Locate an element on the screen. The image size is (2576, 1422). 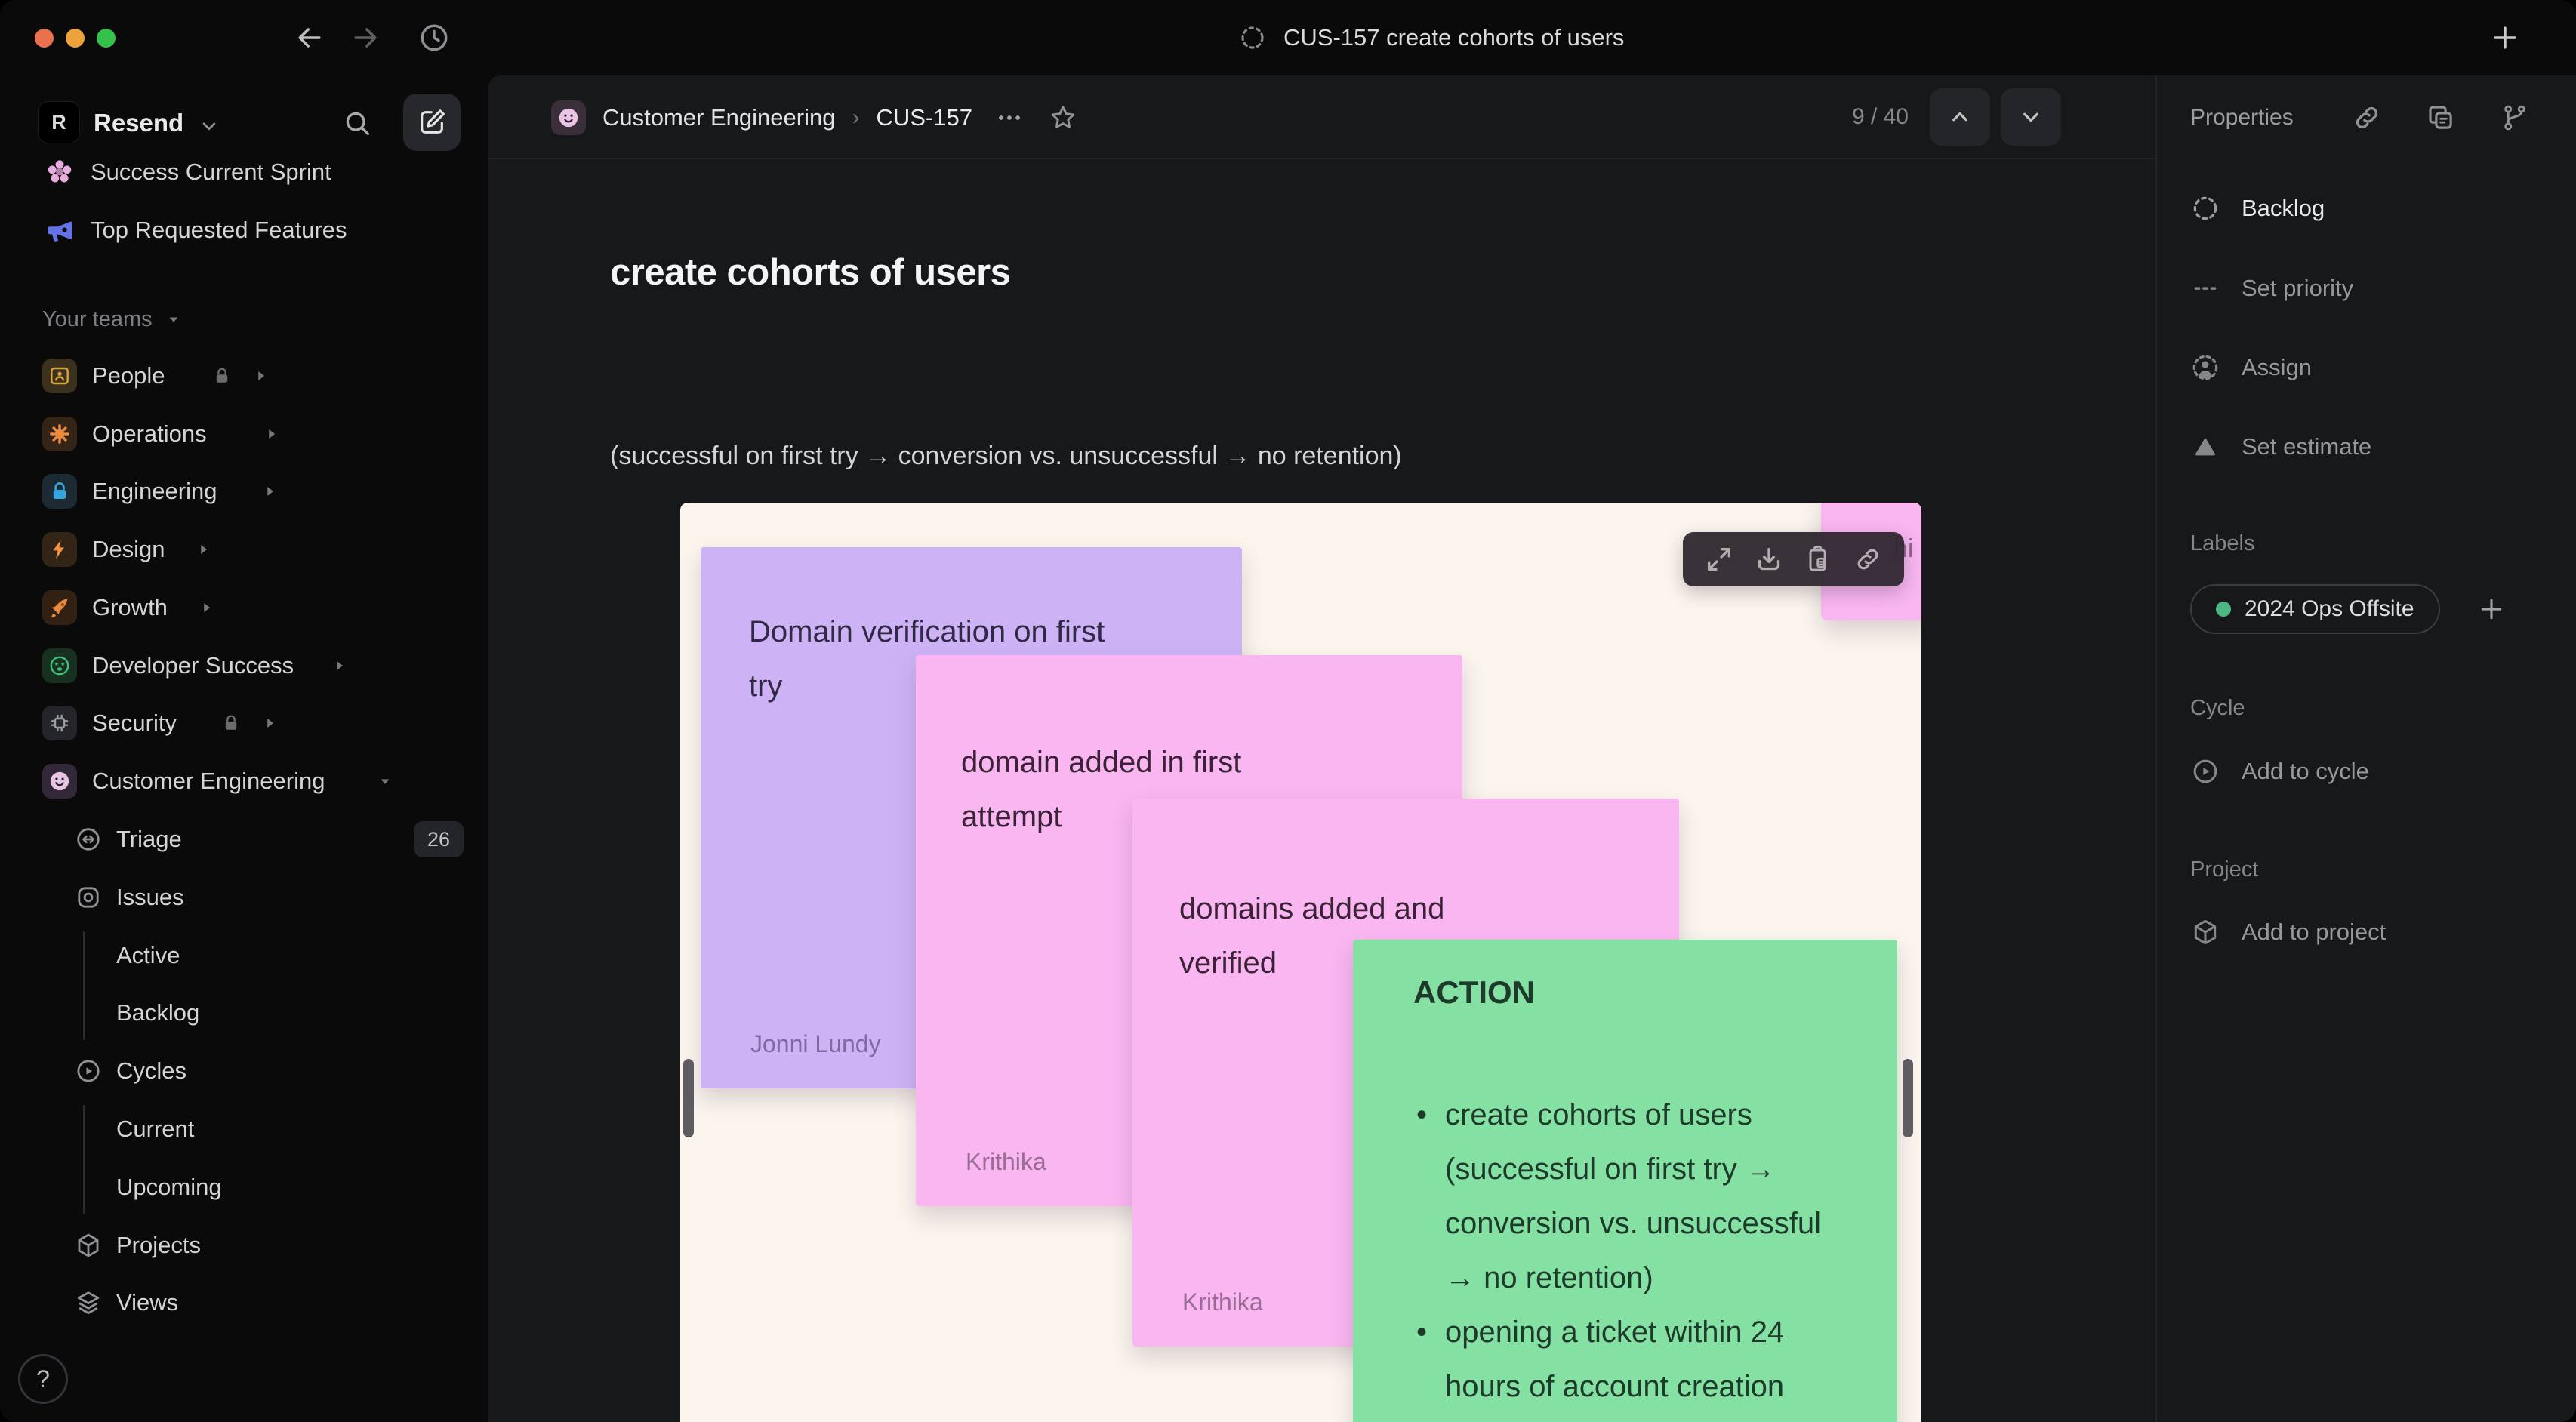
sidebar-item-triage: Triage 26 is located at coordinates (244, 839).